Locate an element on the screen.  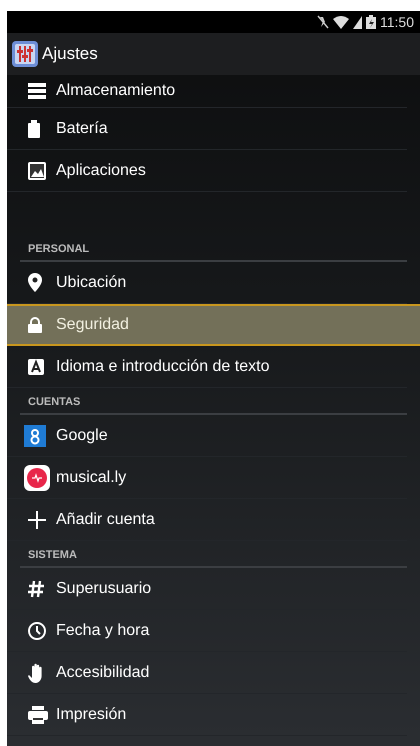
item-label: Batería is located at coordinates (82, 129).